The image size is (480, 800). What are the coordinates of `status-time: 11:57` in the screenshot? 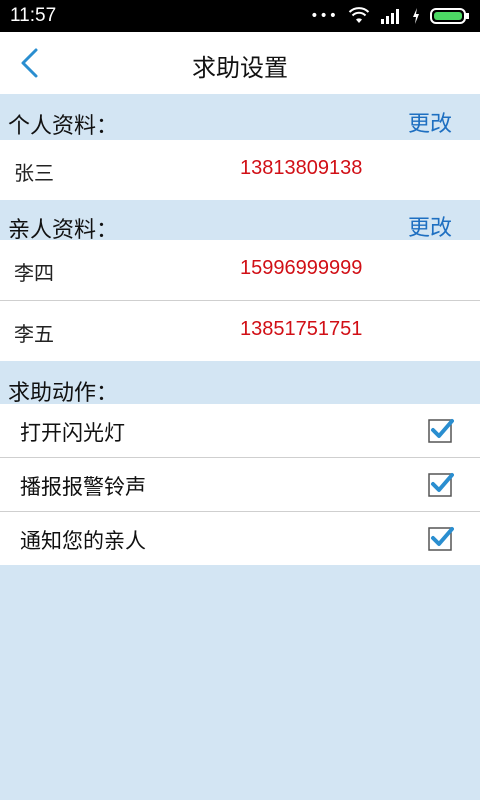 It's located at (33, 15).